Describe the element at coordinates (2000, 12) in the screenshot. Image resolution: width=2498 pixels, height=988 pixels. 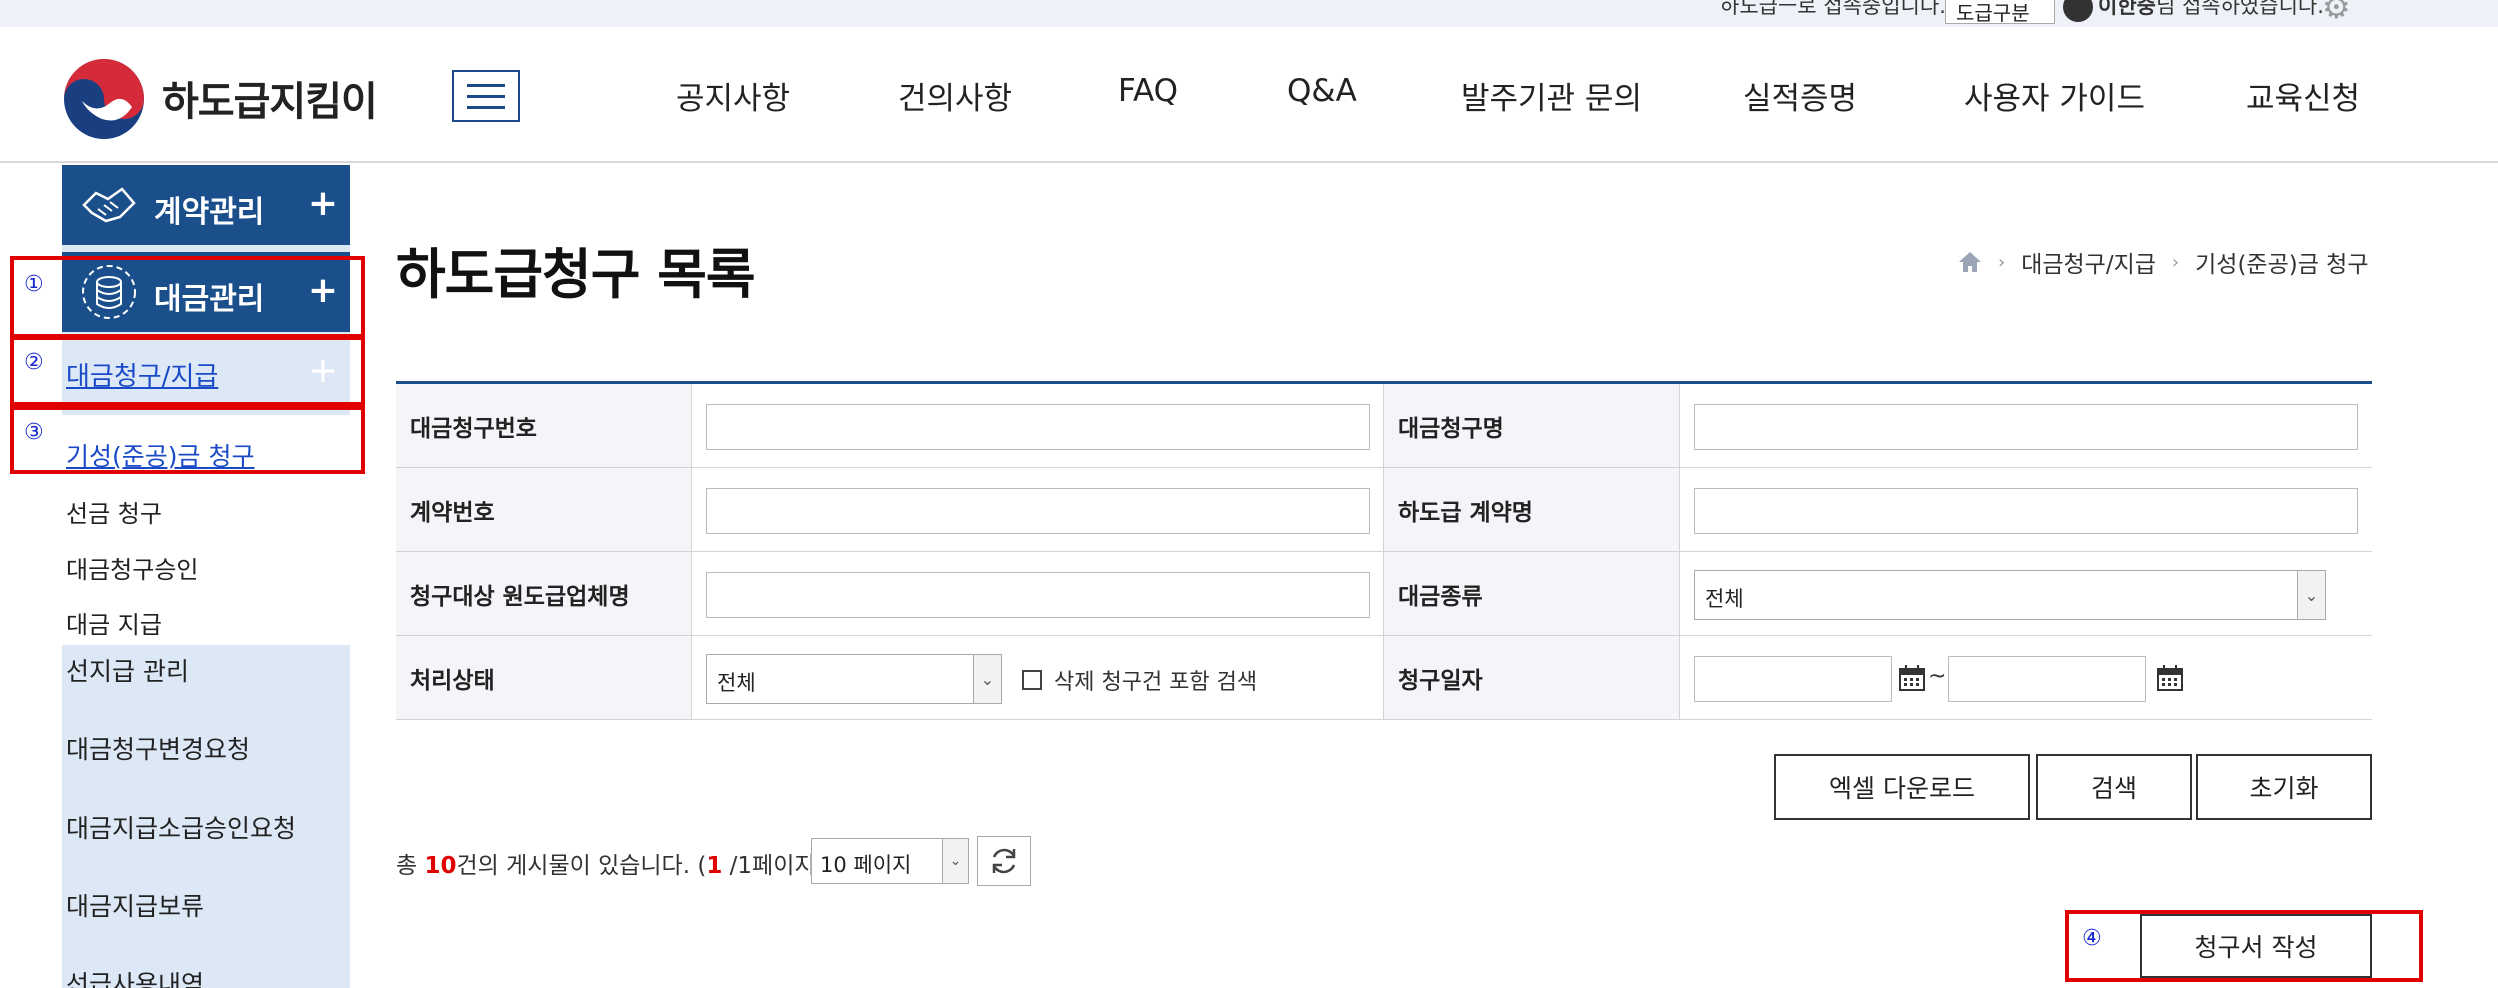
I see `contract-type-select: 도급구분` at that location.